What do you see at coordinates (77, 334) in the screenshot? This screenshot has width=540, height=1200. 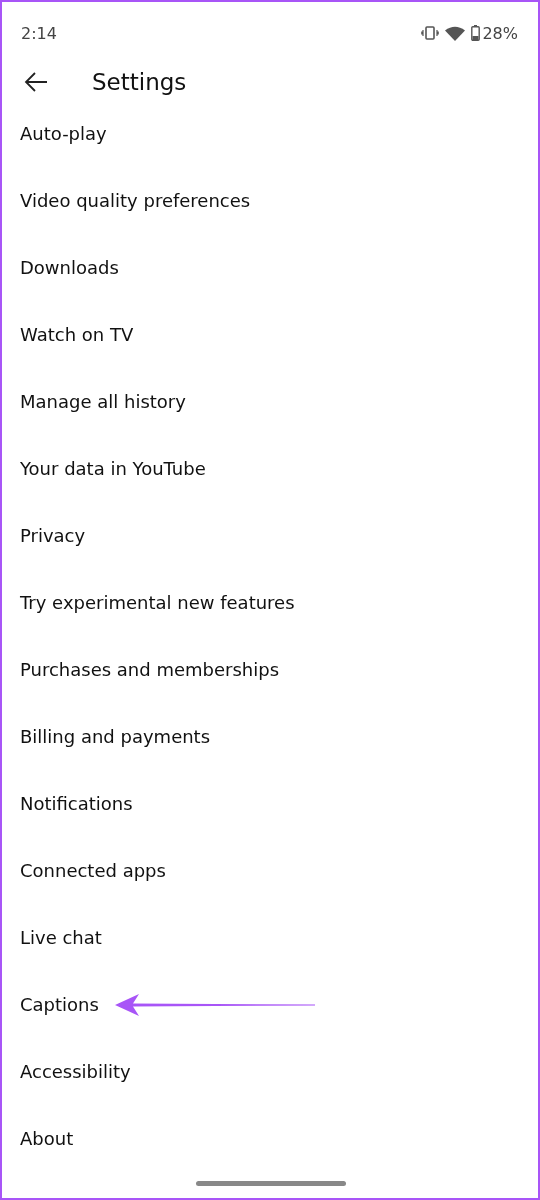 I see `settings-item: Watch on TV` at bounding box center [77, 334].